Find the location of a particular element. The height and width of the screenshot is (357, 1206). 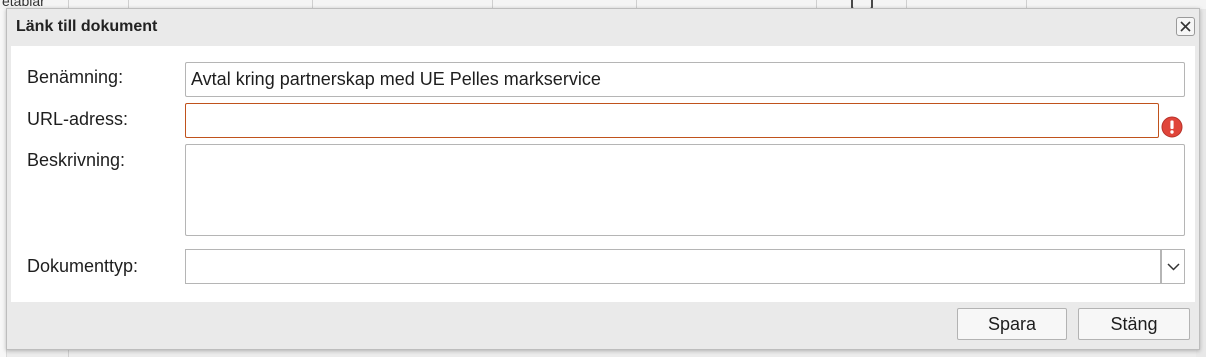

close-dialog-button is located at coordinates (1185, 26).